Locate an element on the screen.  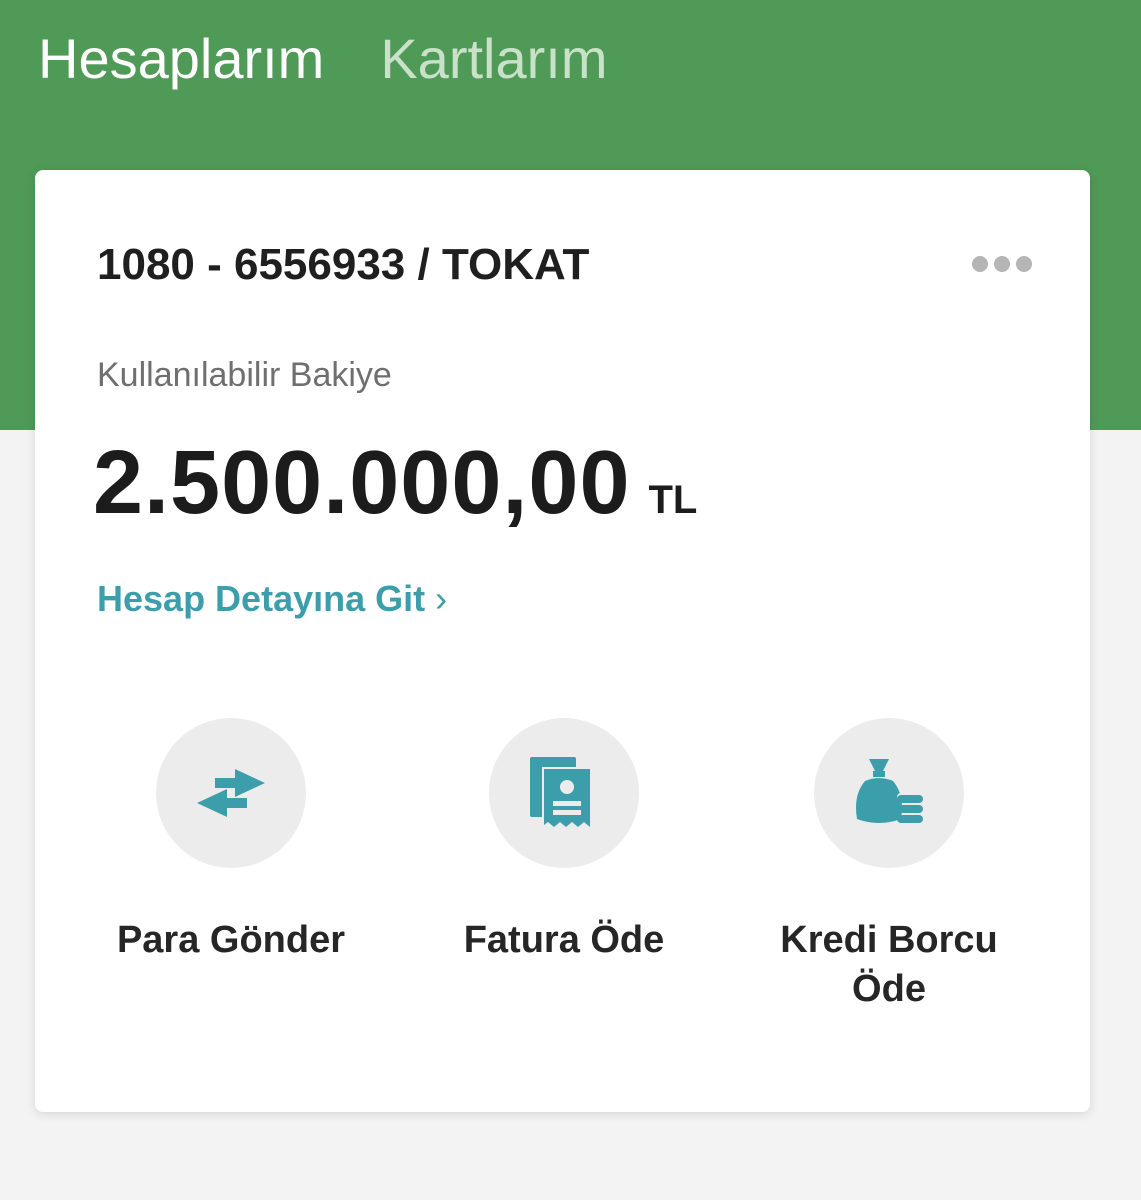
tab-accounts: Hesaplarım is located at coordinates (181, 59).